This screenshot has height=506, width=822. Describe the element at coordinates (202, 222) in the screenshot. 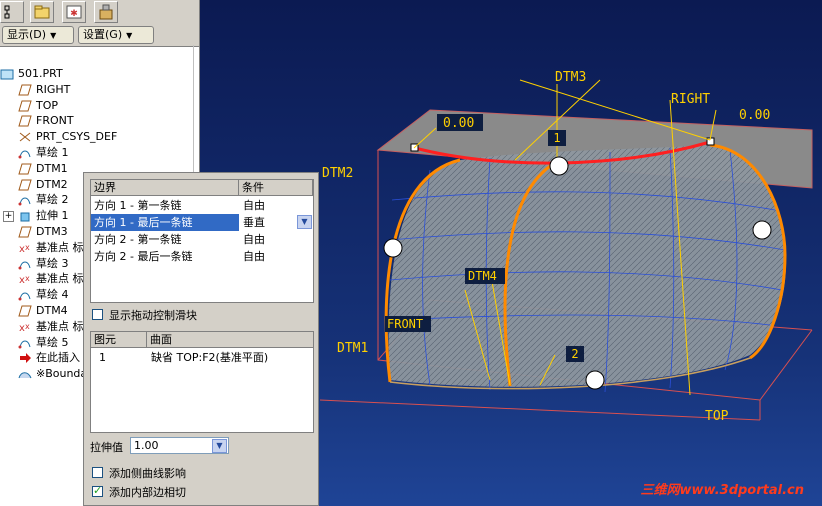

I see `table-row-selected: 方向 1 - 最后一条链 垂直 ▼` at that location.